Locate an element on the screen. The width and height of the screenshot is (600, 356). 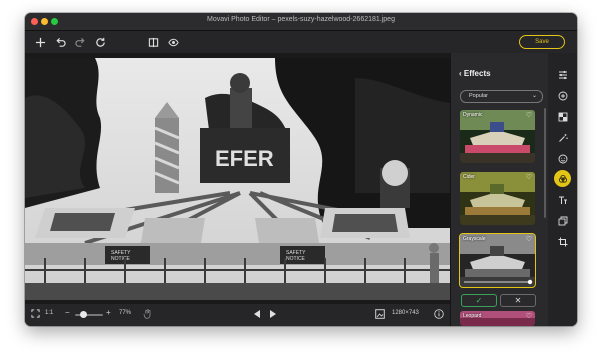
preview-eye-icon is located at coordinates (173, 42).